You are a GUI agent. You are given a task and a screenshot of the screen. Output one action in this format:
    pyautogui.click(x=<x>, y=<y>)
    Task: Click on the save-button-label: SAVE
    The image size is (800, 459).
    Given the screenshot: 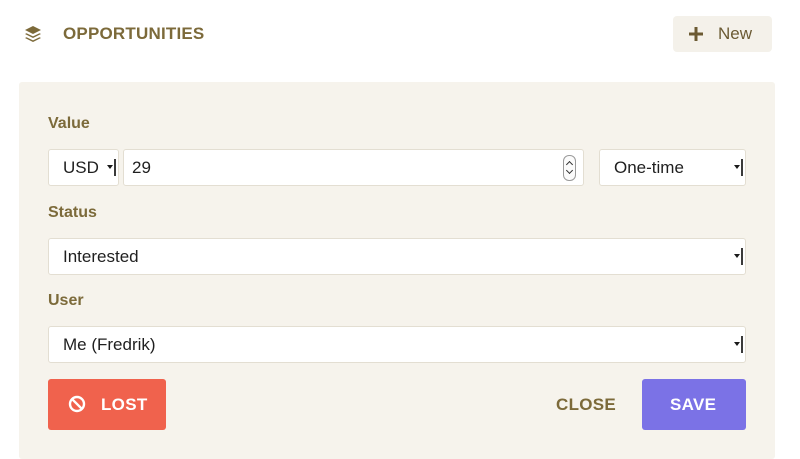 What is the action you would take?
    pyautogui.click(x=693, y=404)
    